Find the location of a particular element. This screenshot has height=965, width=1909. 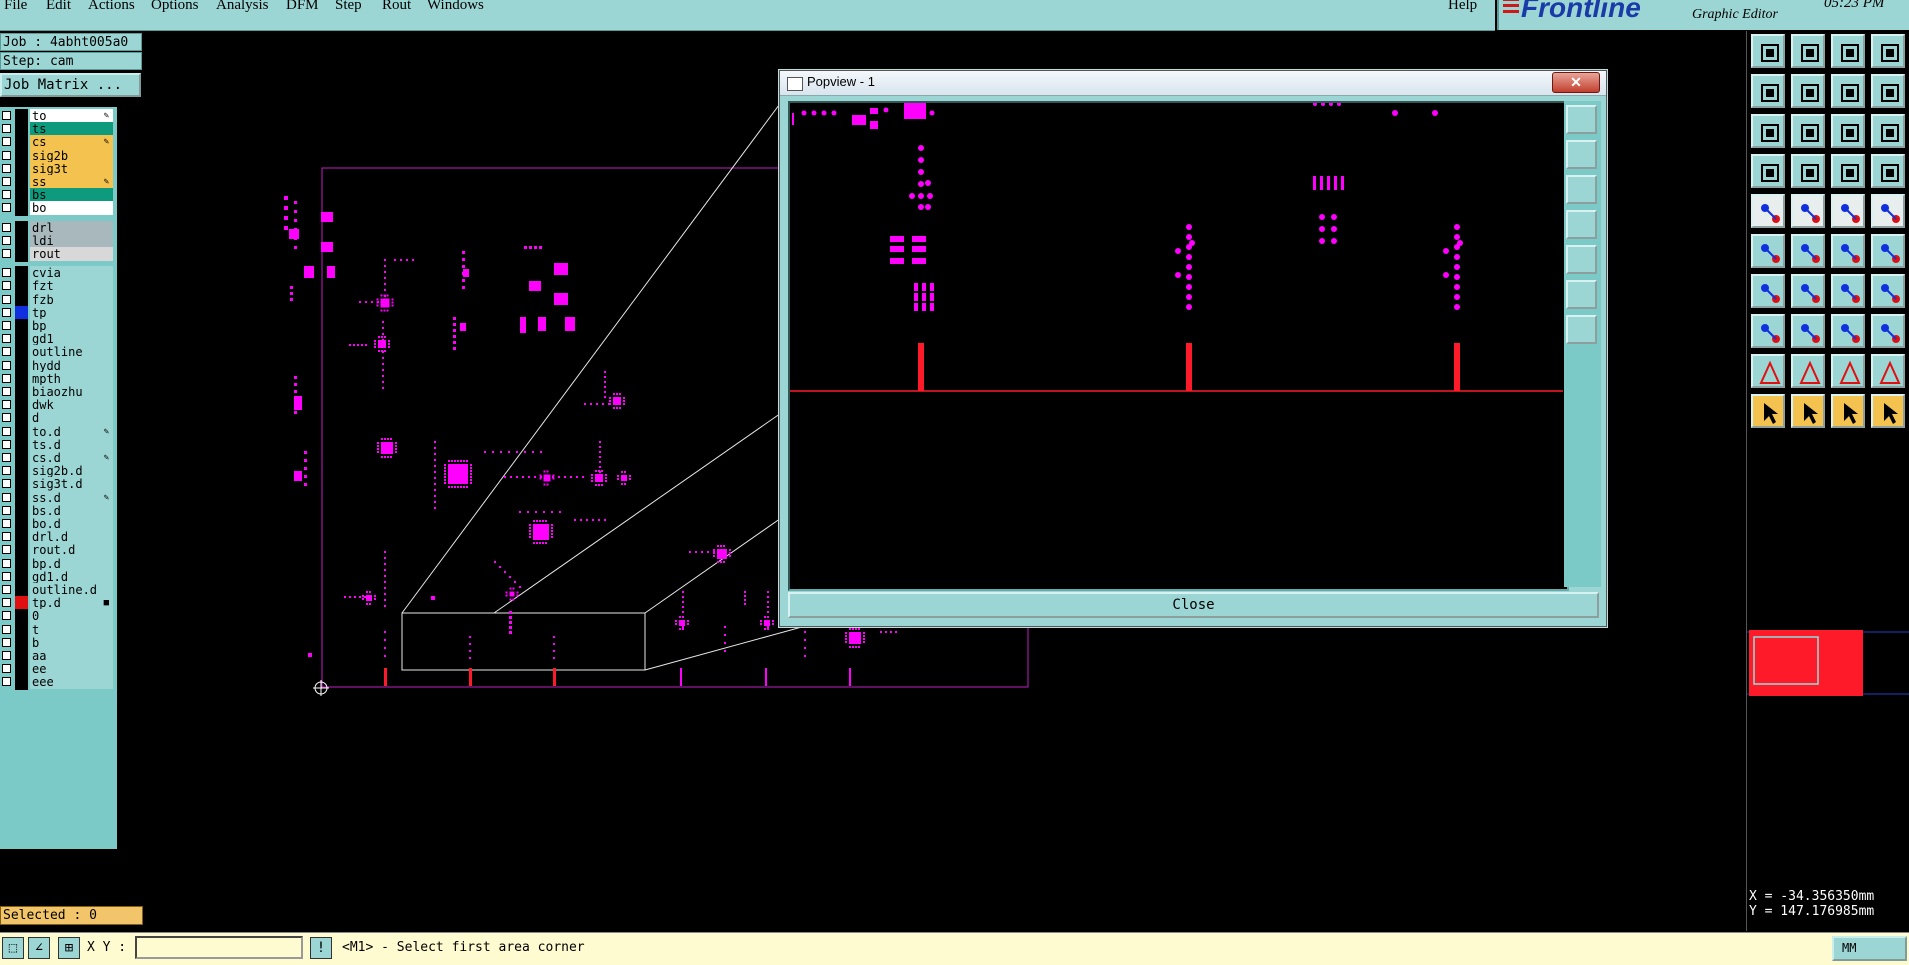

layer-name: to.d ✎ is located at coordinates (71, 431).